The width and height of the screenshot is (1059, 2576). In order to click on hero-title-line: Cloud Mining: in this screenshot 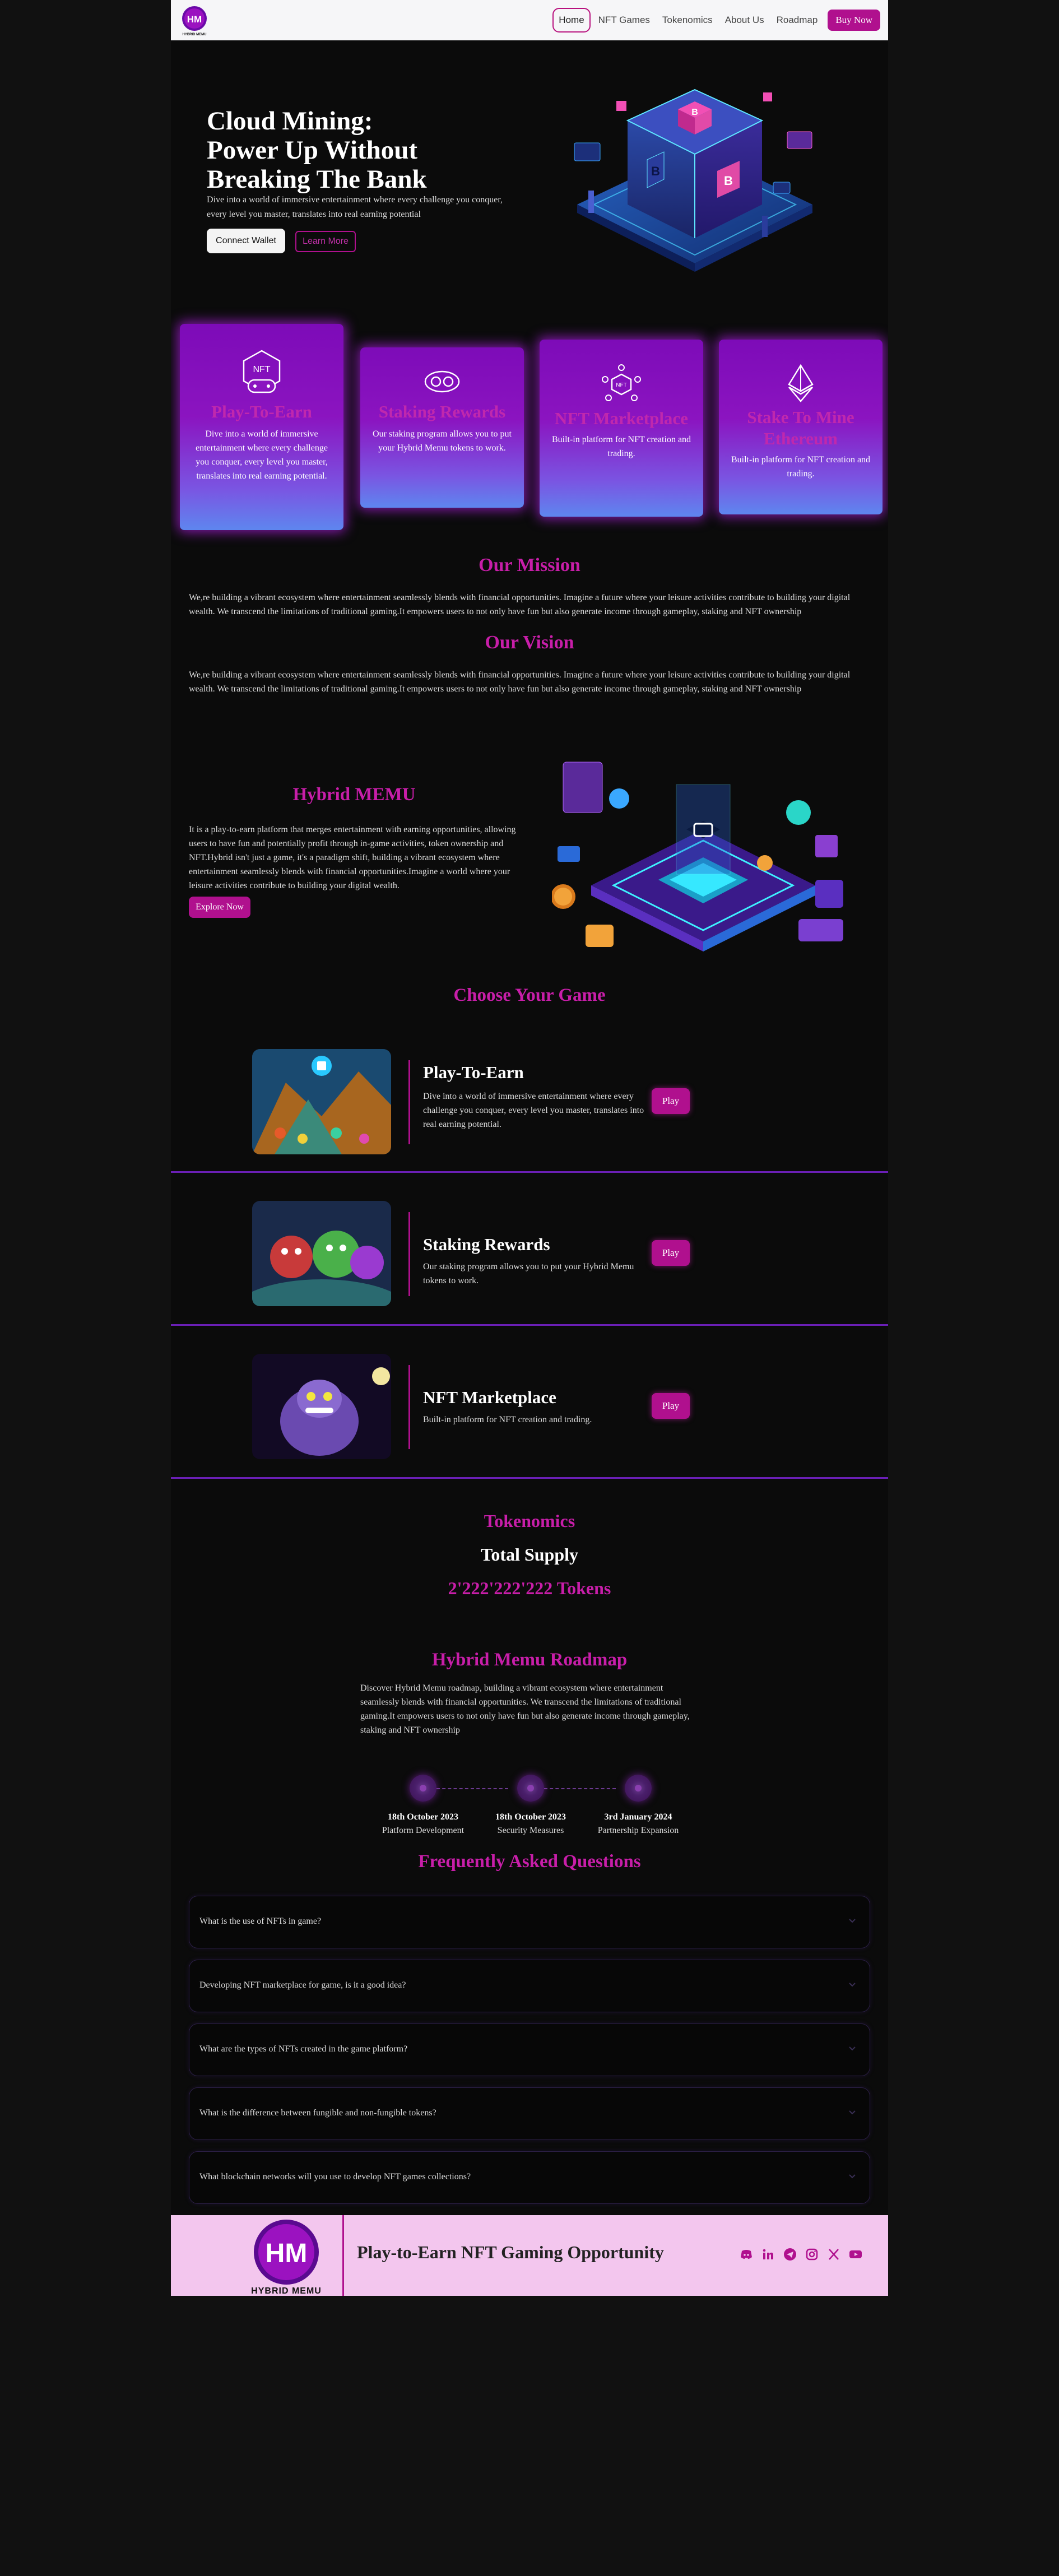, I will do `click(290, 121)`.